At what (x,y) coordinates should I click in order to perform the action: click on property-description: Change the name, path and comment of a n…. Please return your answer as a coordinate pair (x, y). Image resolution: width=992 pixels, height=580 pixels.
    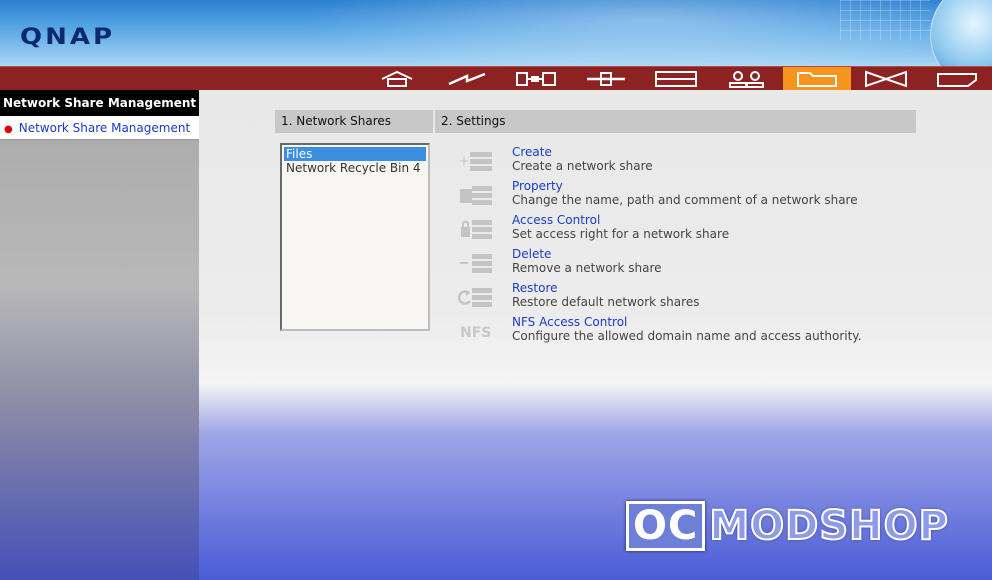
    Looking at the image, I should click on (685, 200).